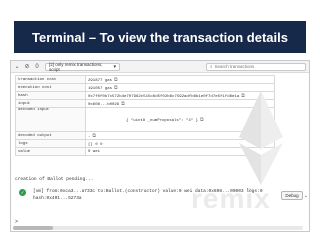 This screenshot has height=240, width=320. I want to click on check-icon: ✓, so click(22, 192).